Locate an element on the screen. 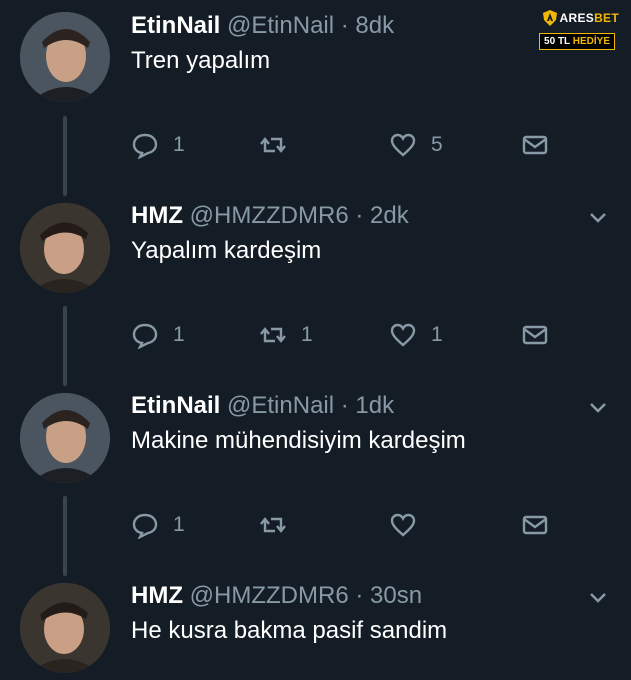 The image size is (631, 680). retweet-button: 1 is located at coordinates (286, 335).